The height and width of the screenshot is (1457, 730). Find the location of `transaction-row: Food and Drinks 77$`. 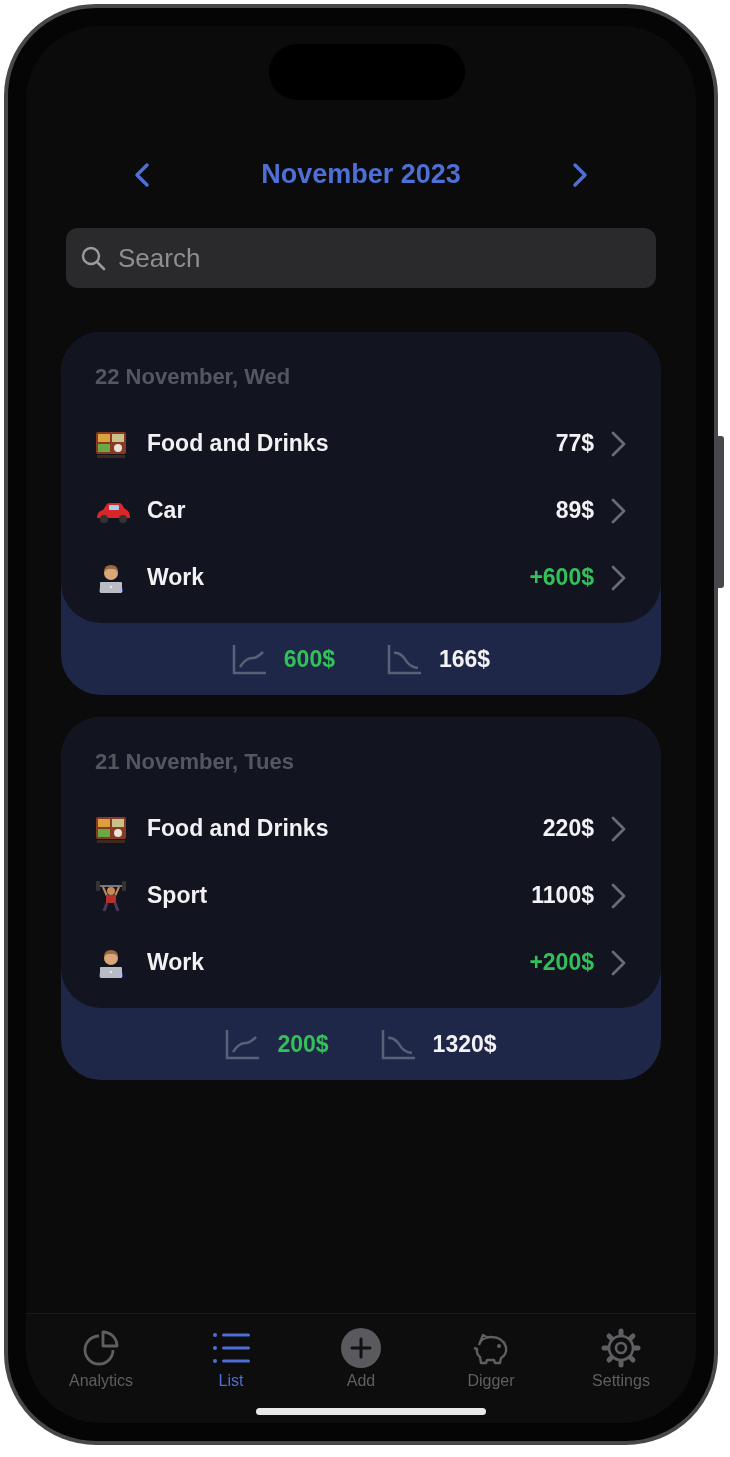

transaction-row: Food and Drinks 77$ is located at coordinates (361, 443).